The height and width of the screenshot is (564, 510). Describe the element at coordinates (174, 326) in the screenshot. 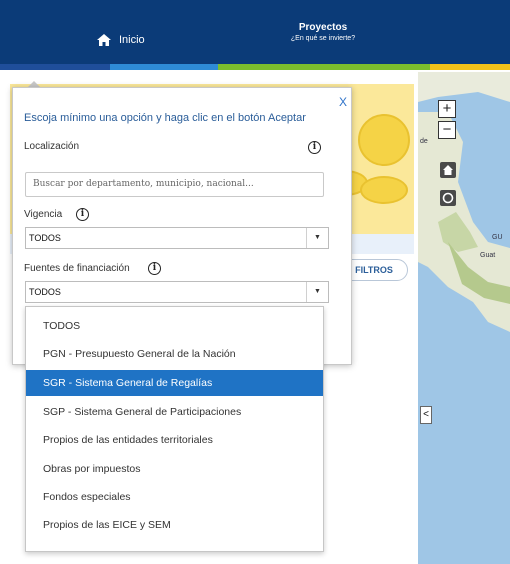

I see `dropdown-option: TODOS` at that location.